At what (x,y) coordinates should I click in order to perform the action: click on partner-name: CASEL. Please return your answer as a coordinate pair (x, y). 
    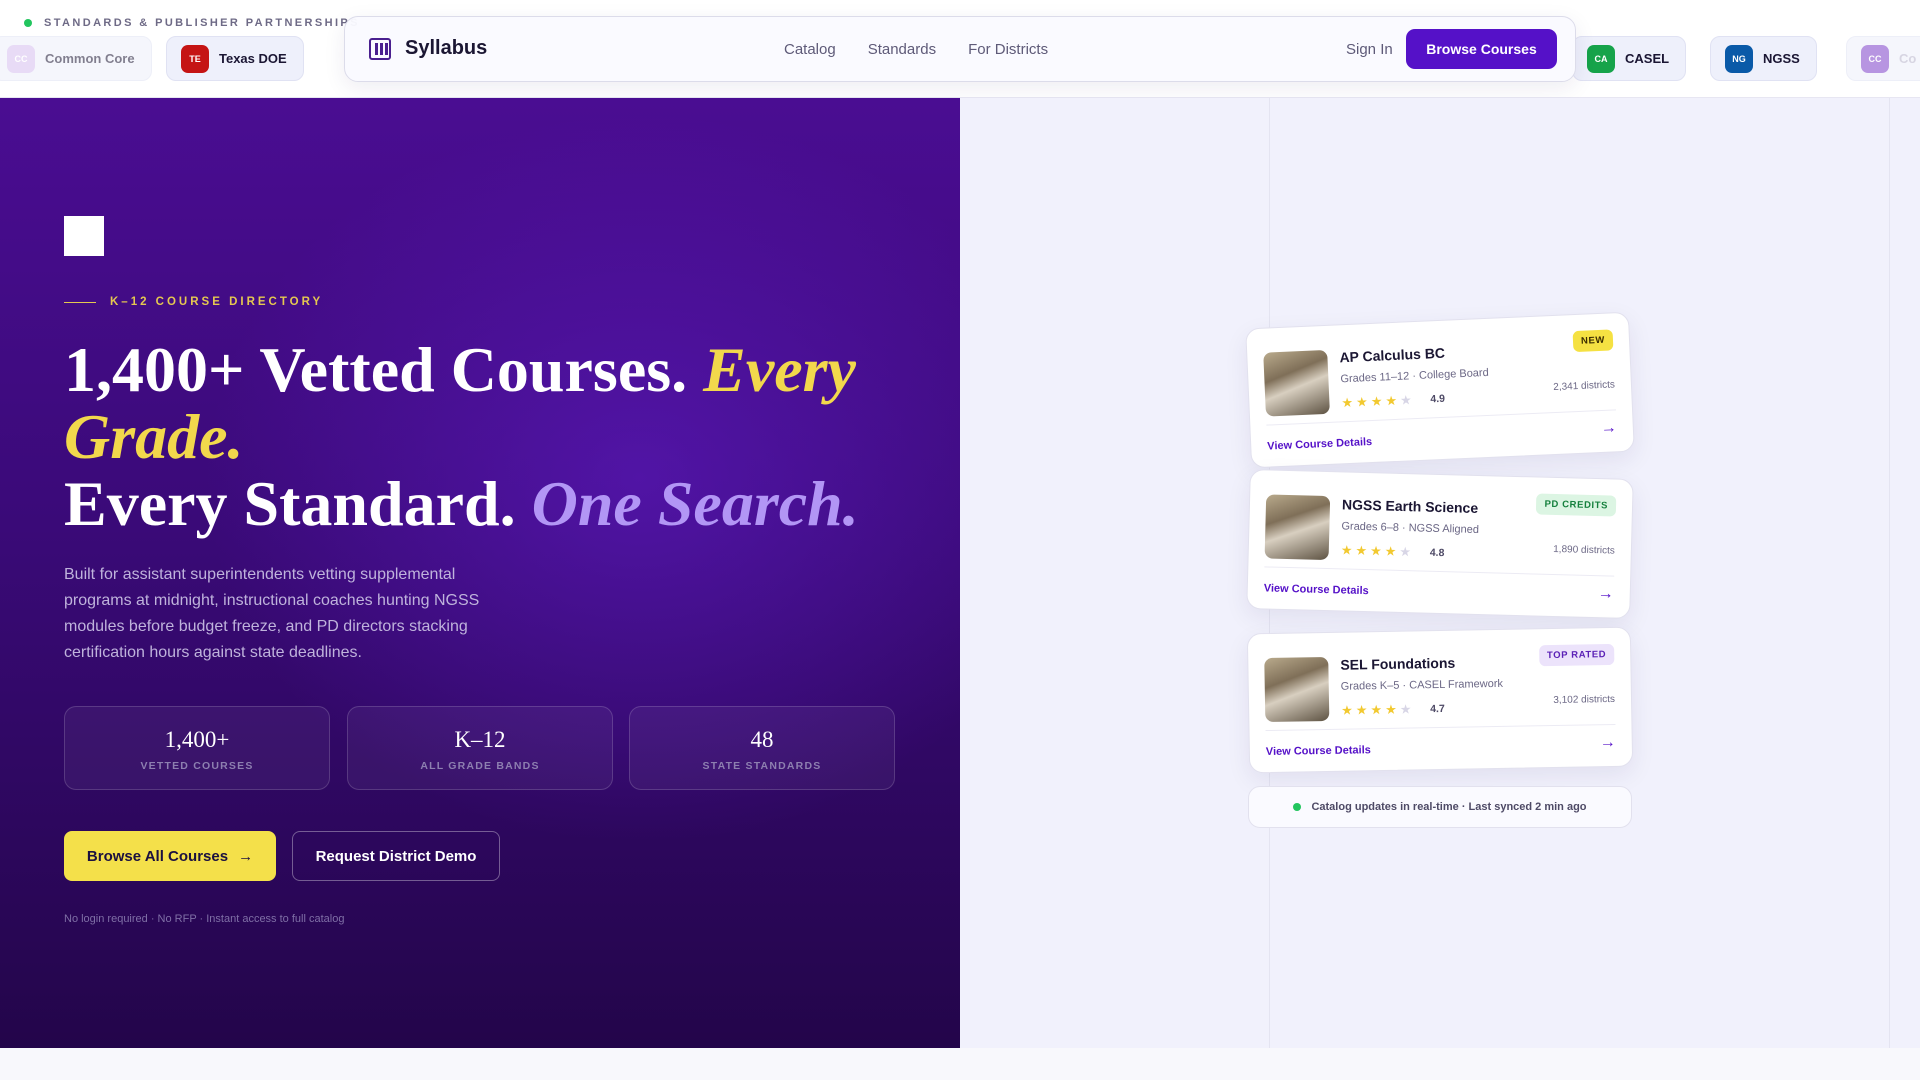
    Looking at the image, I should click on (1647, 58).